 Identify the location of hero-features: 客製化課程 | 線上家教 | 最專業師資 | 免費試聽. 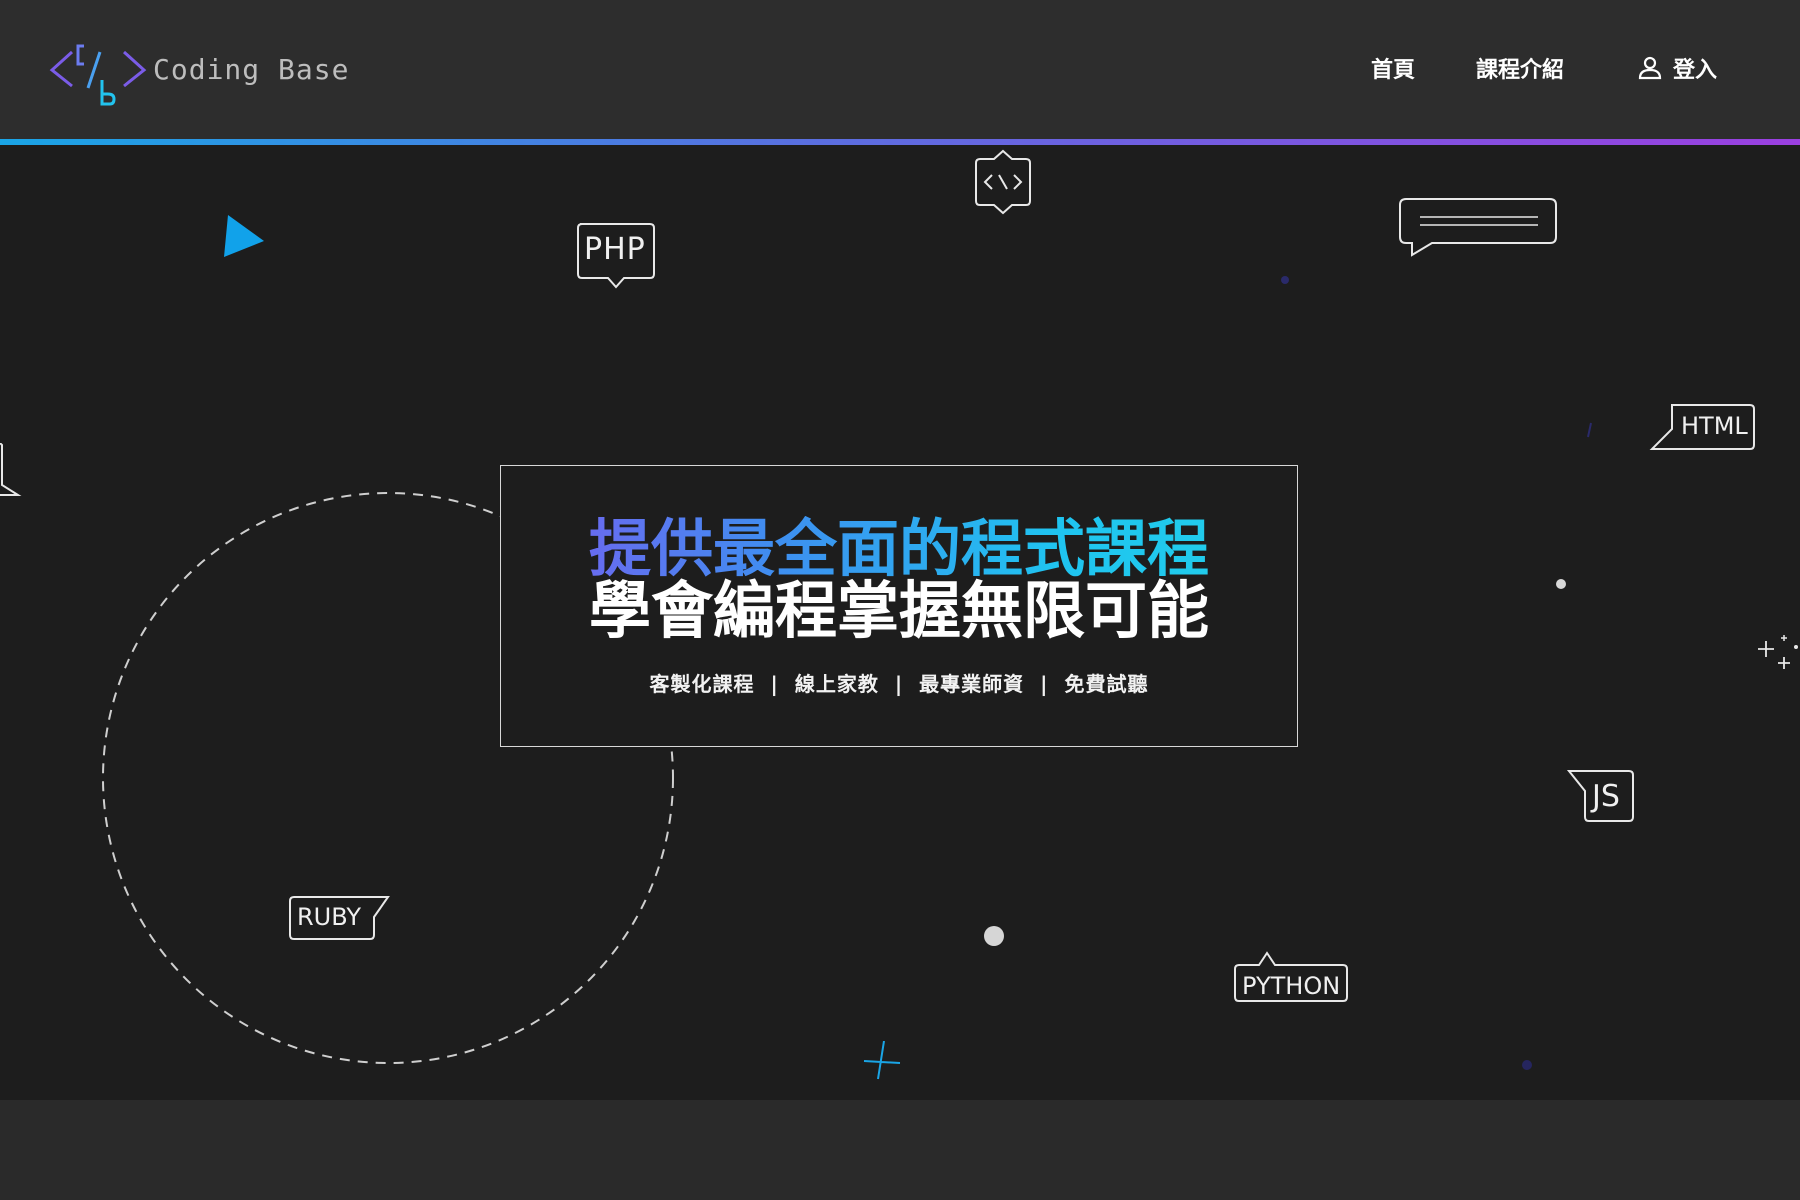
(899, 682).